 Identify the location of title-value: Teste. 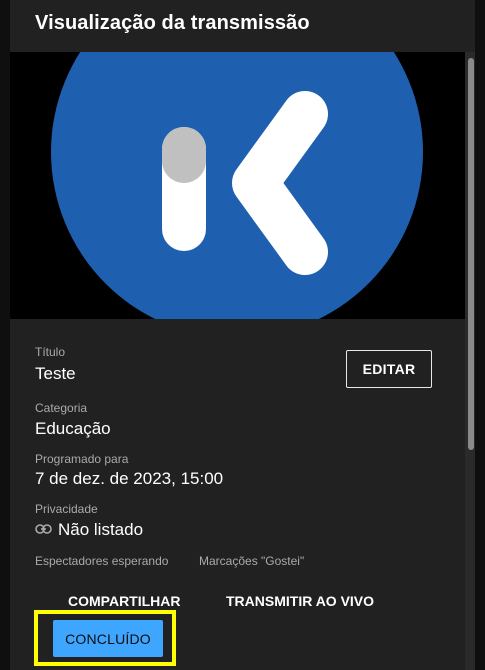
(55, 373).